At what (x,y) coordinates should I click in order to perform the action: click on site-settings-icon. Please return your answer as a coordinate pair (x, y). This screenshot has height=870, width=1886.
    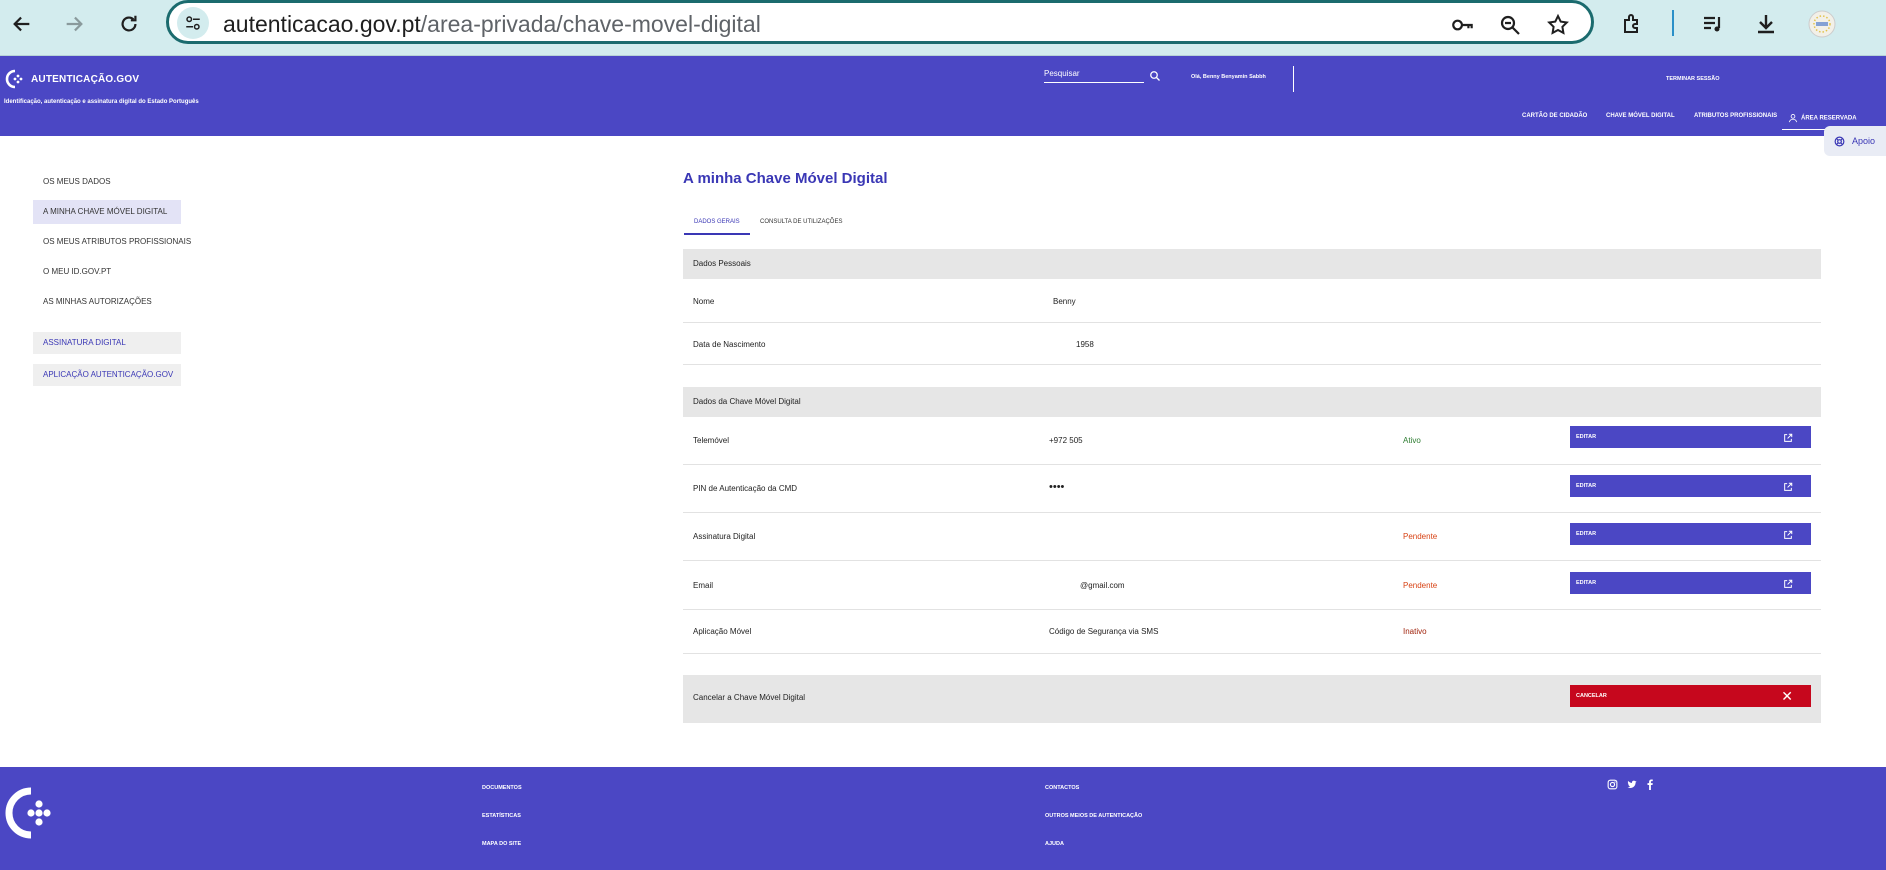
    Looking at the image, I should click on (193, 23).